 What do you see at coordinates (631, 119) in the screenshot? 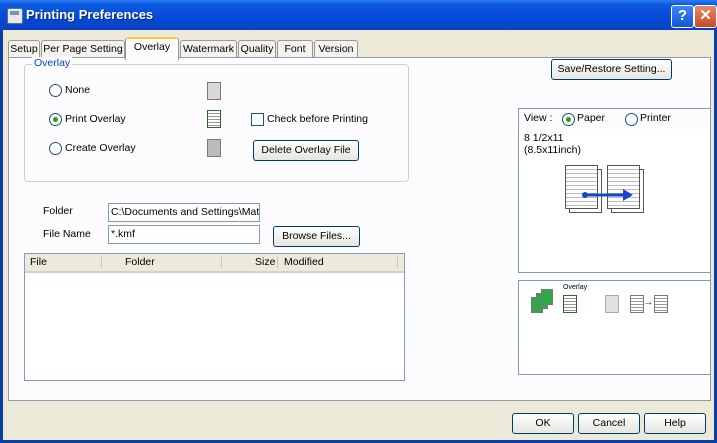
I see `printer-view-radio` at bounding box center [631, 119].